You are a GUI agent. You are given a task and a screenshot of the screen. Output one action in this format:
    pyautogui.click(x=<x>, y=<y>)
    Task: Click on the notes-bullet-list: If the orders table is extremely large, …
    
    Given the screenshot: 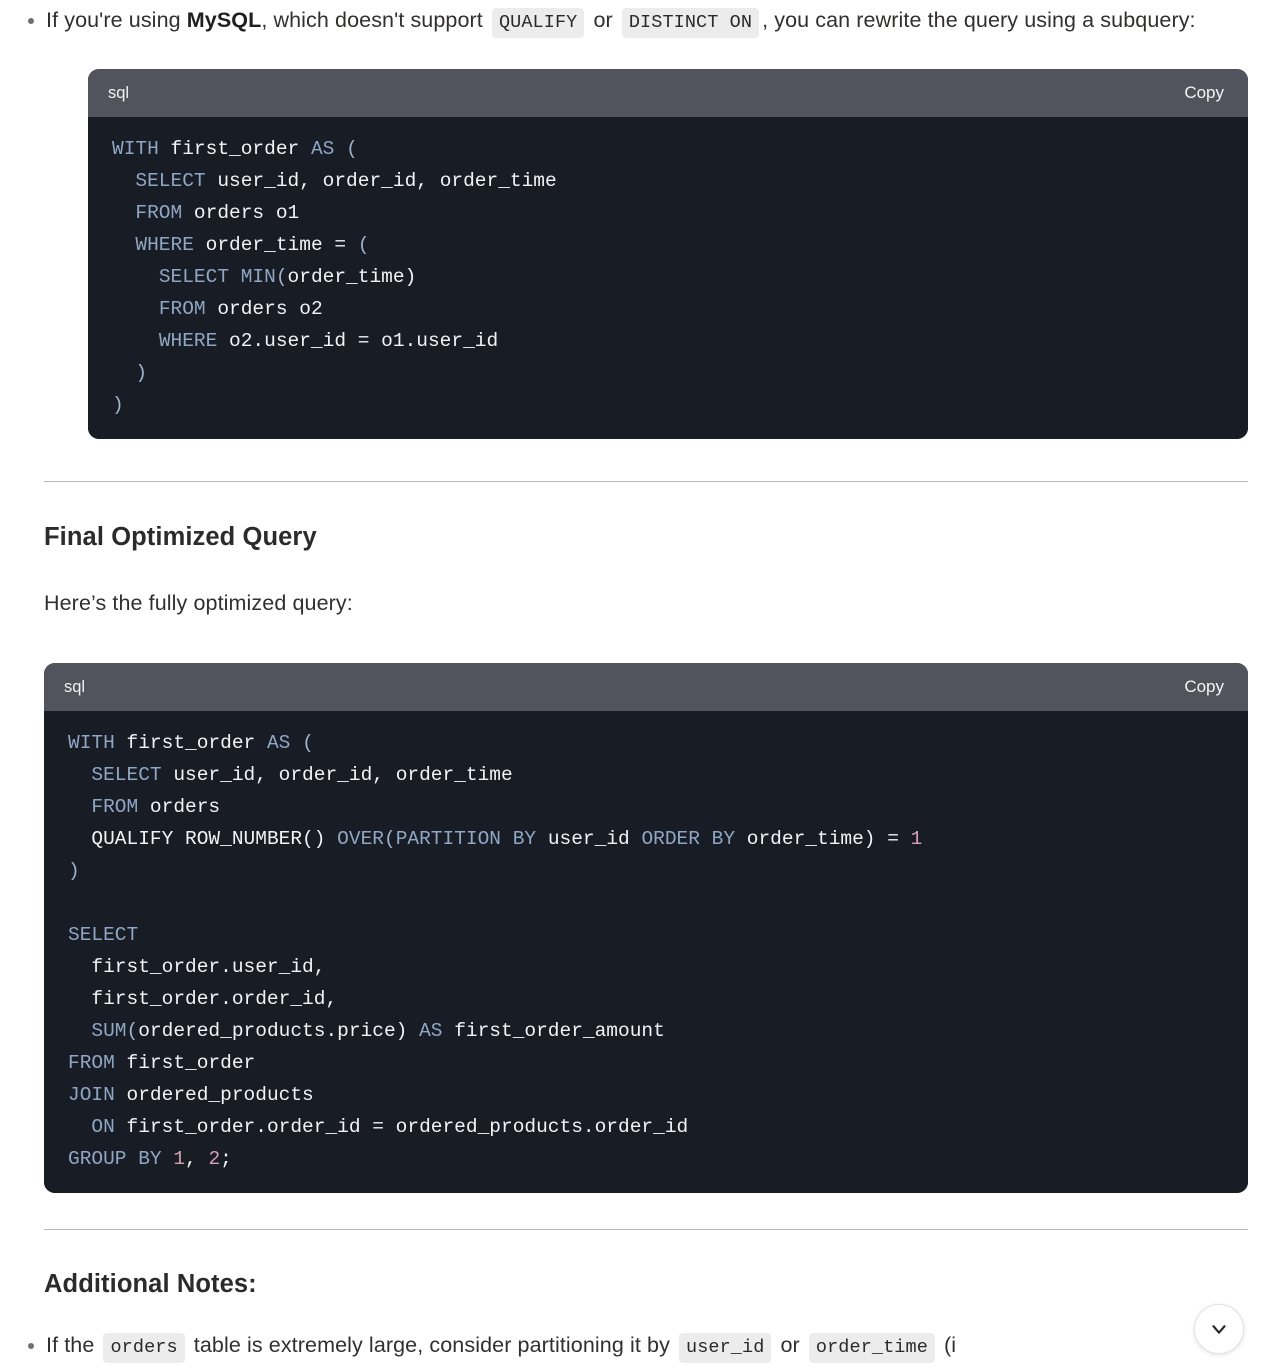 What is the action you would take?
    pyautogui.click(x=633, y=1346)
    